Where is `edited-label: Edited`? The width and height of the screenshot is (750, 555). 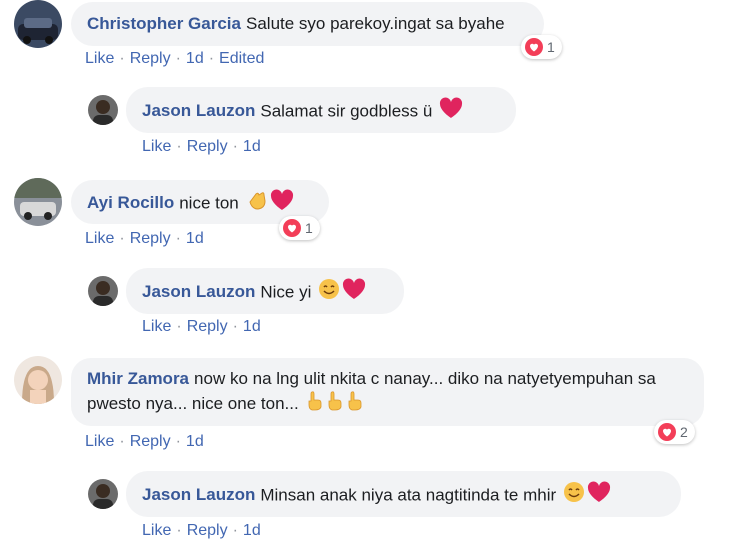
edited-label: Edited is located at coordinates (241, 59).